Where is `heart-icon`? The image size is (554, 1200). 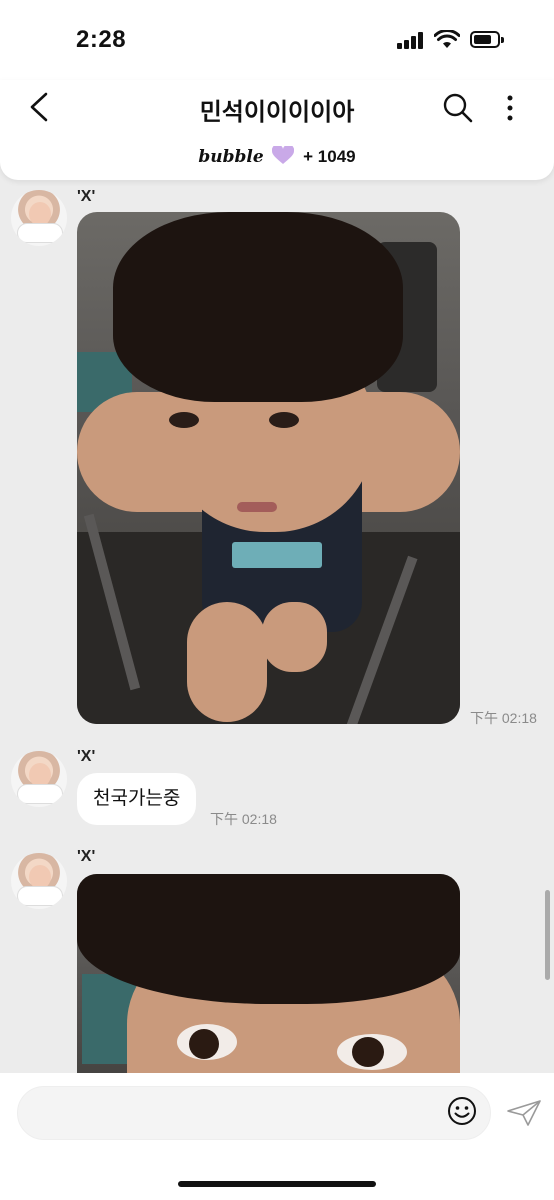
heart-icon is located at coordinates (283, 155).